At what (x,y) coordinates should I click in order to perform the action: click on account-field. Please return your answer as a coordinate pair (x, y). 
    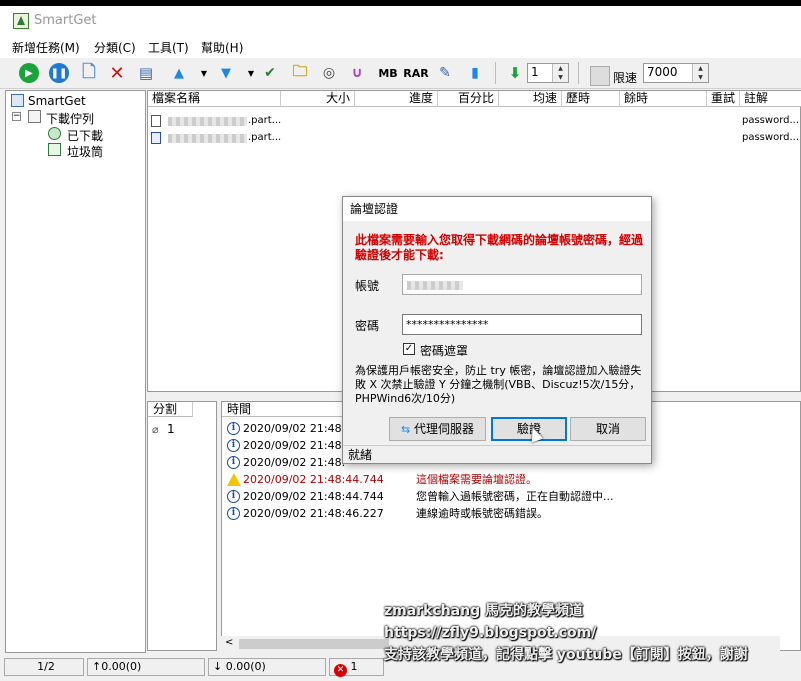
    Looking at the image, I should click on (522, 284).